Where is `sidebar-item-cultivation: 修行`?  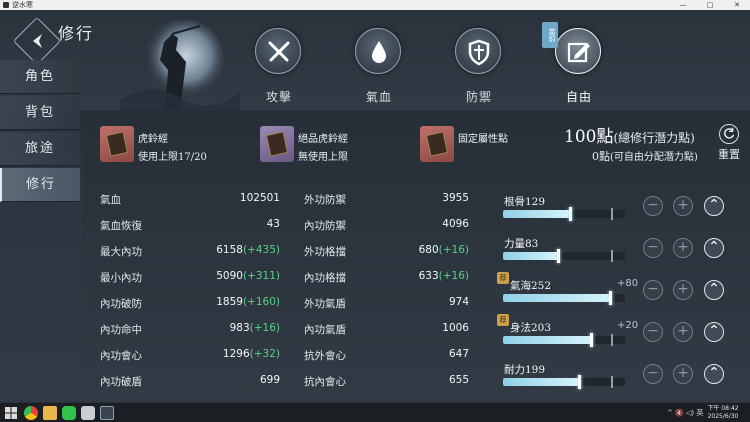 sidebar-item-cultivation: 修行 is located at coordinates (40, 185).